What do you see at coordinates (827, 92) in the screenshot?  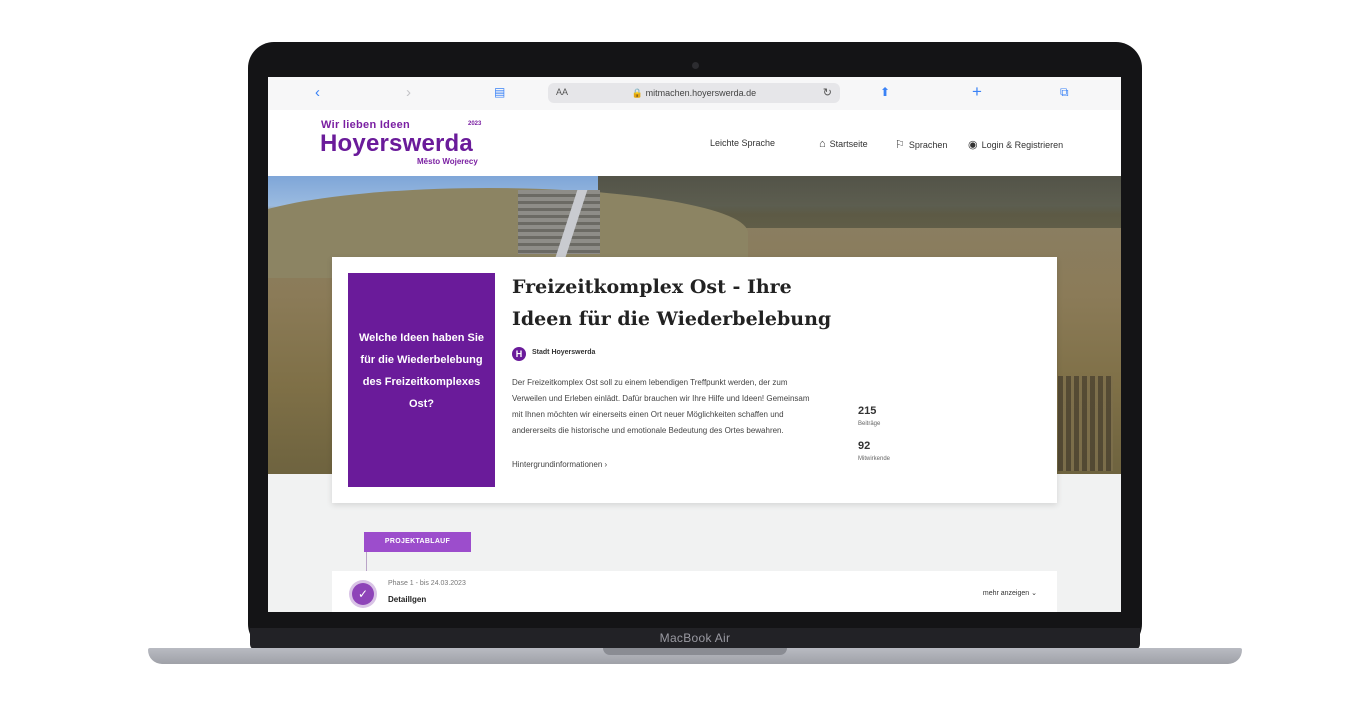 I see `reload-icon: ↻` at bounding box center [827, 92].